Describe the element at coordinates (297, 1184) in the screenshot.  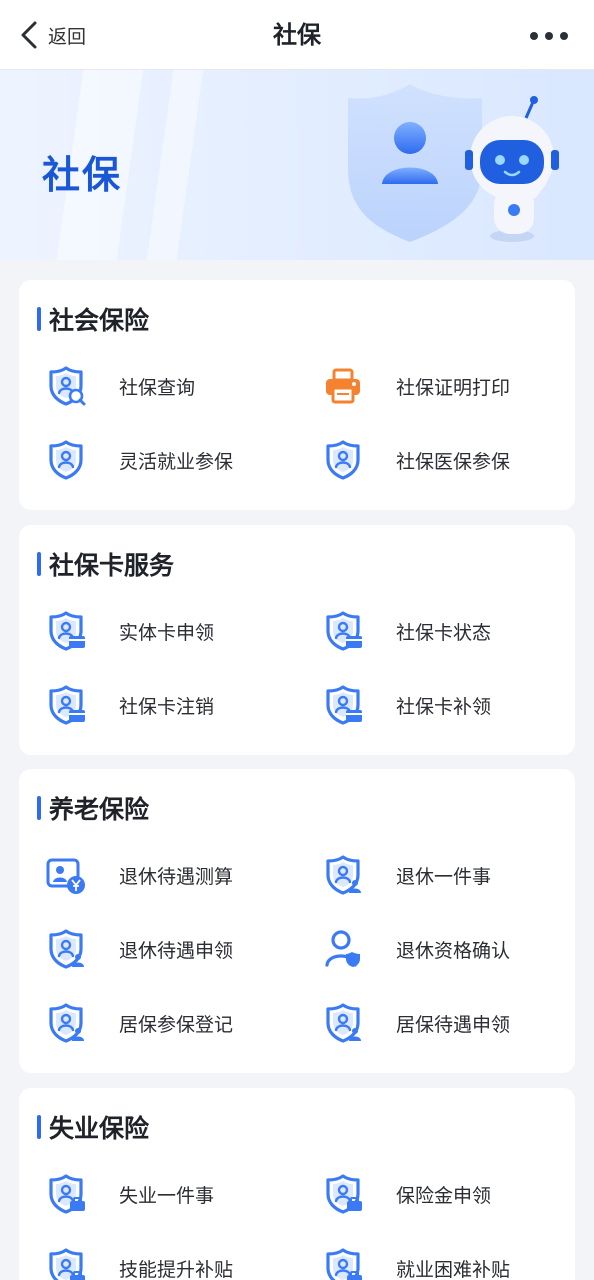
I see `section-card: 失业保险失业一件事 保险金申领技能提升补贴 就业困难补贴` at that location.